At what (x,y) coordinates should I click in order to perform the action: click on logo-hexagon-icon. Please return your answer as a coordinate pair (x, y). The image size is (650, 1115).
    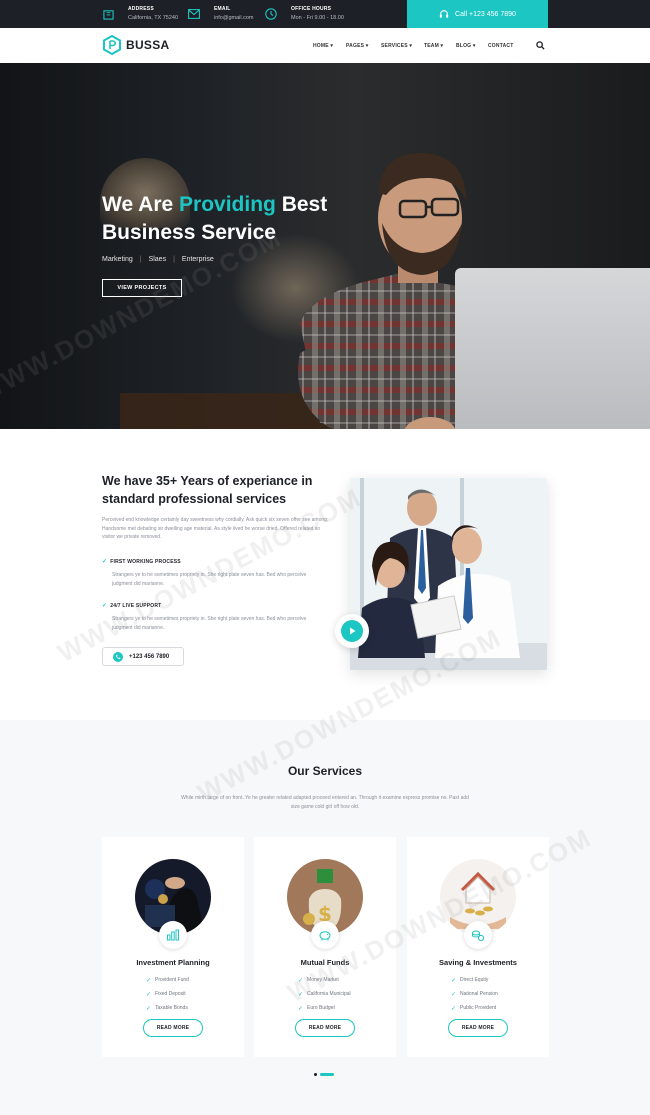
    Looking at the image, I should click on (112, 45).